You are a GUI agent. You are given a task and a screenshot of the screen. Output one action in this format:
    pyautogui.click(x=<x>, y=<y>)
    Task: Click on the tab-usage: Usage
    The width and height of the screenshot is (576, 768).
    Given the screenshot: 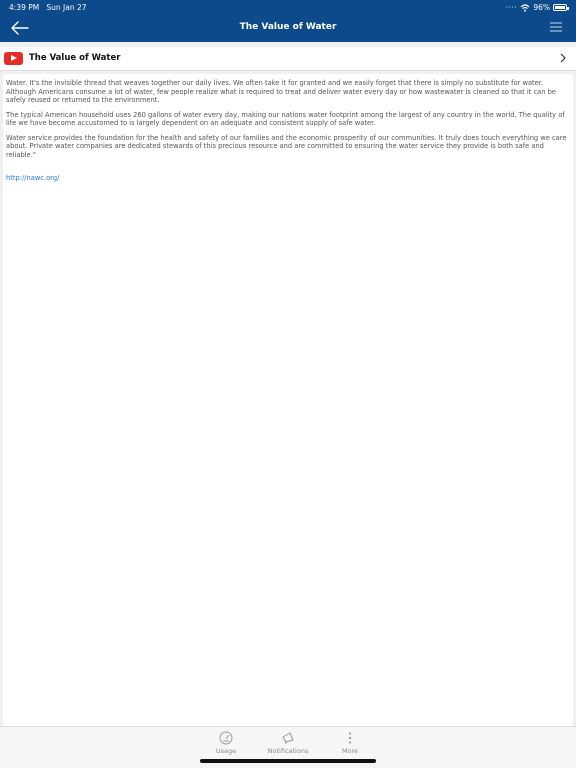 What is the action you would take?
    pyautogui.click(x=226, y=743)
    